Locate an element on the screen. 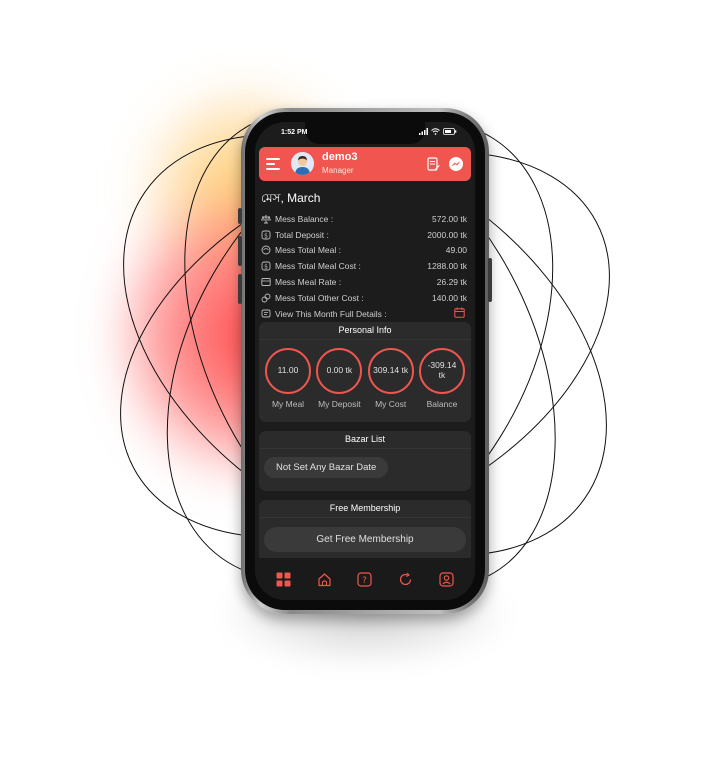 Image resolution: width=725 pixels, height=761 pixels. deposit-icon: $ is located at coordinates (266, 235).